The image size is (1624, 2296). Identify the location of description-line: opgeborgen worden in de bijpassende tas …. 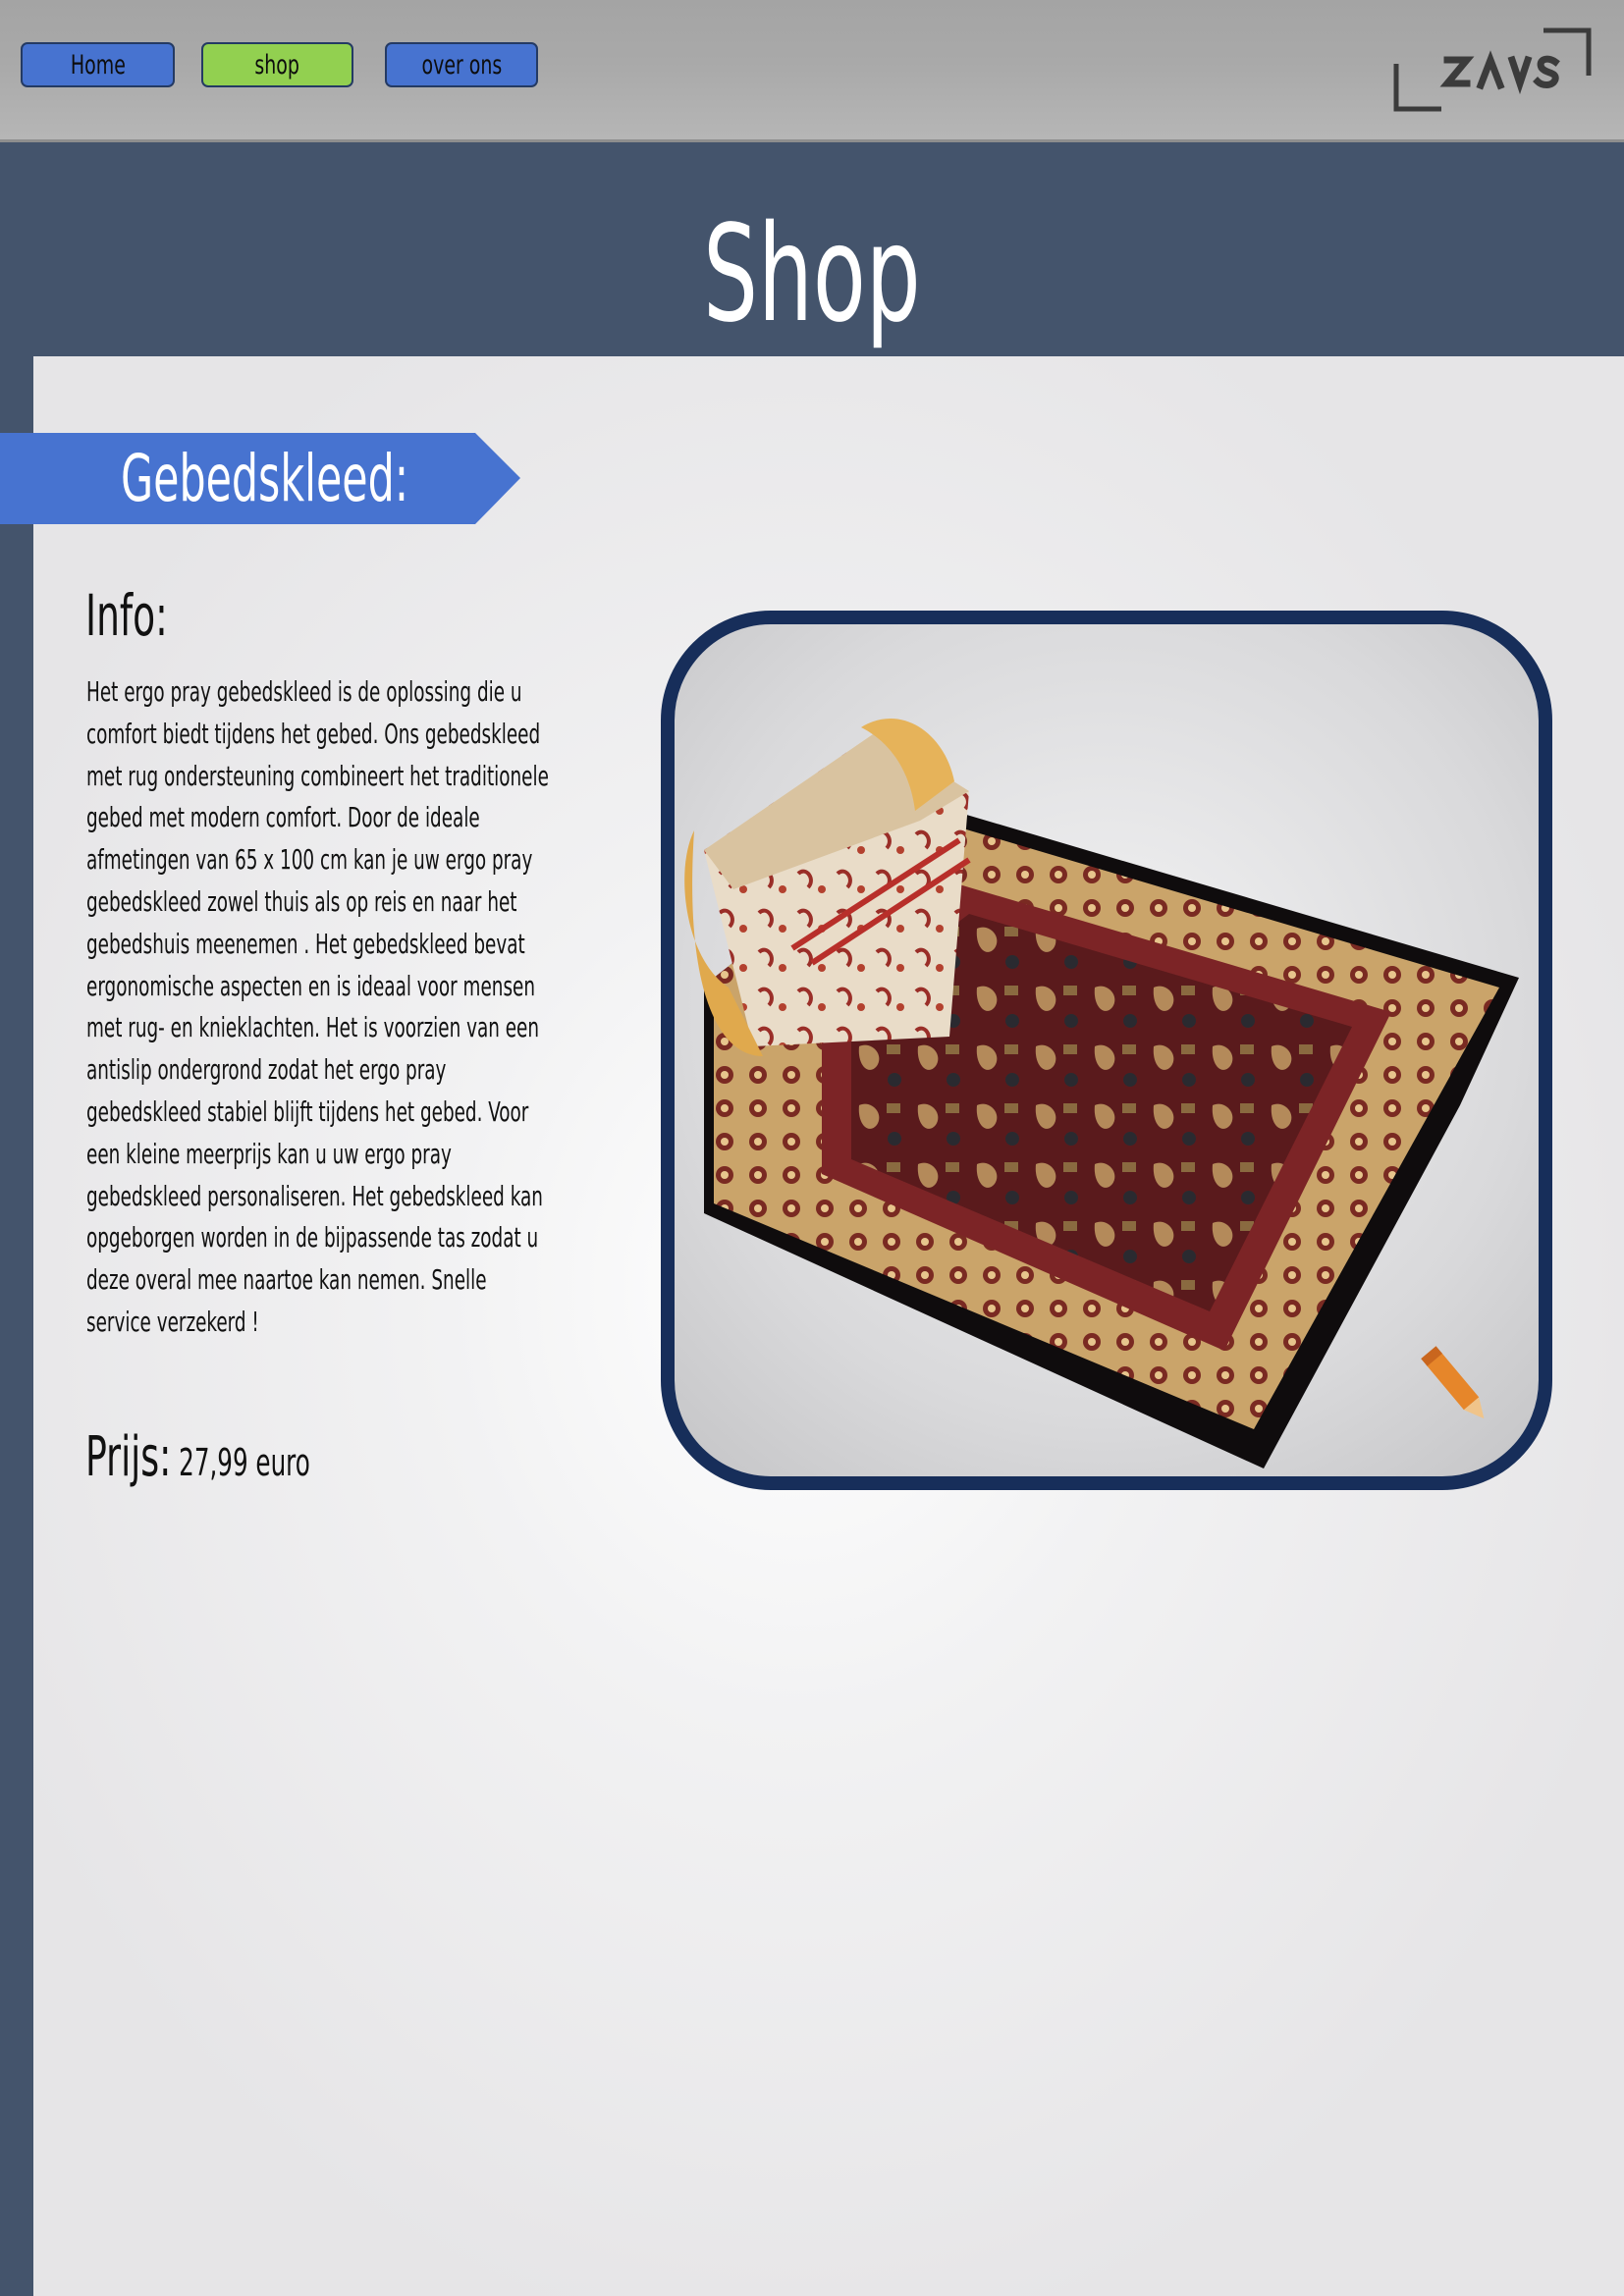
(312, 1238).